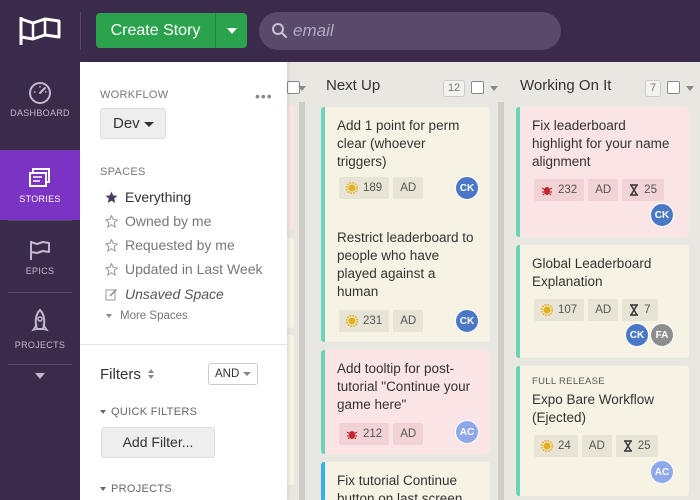 The width and height of the screenshot is (700, 500). I want to click on nav-label-projects: PROJECTS, so click(40, 345).